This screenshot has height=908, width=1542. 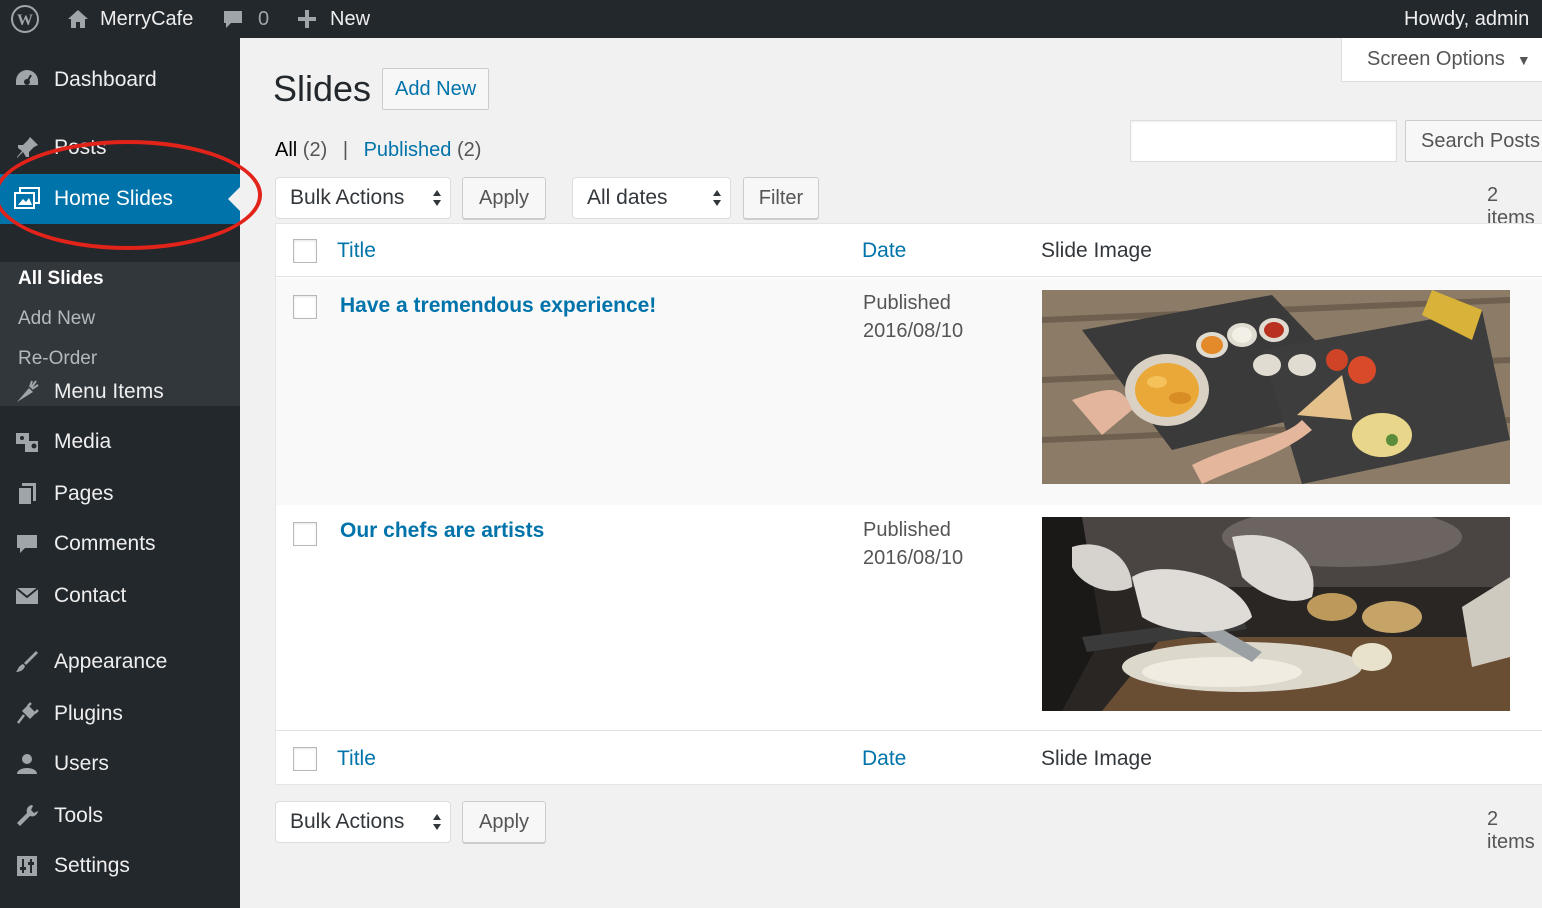 What do you see at coordinates (78, 19) in the screenshot?
I see `home-icon` at bounding box center [78, 19].